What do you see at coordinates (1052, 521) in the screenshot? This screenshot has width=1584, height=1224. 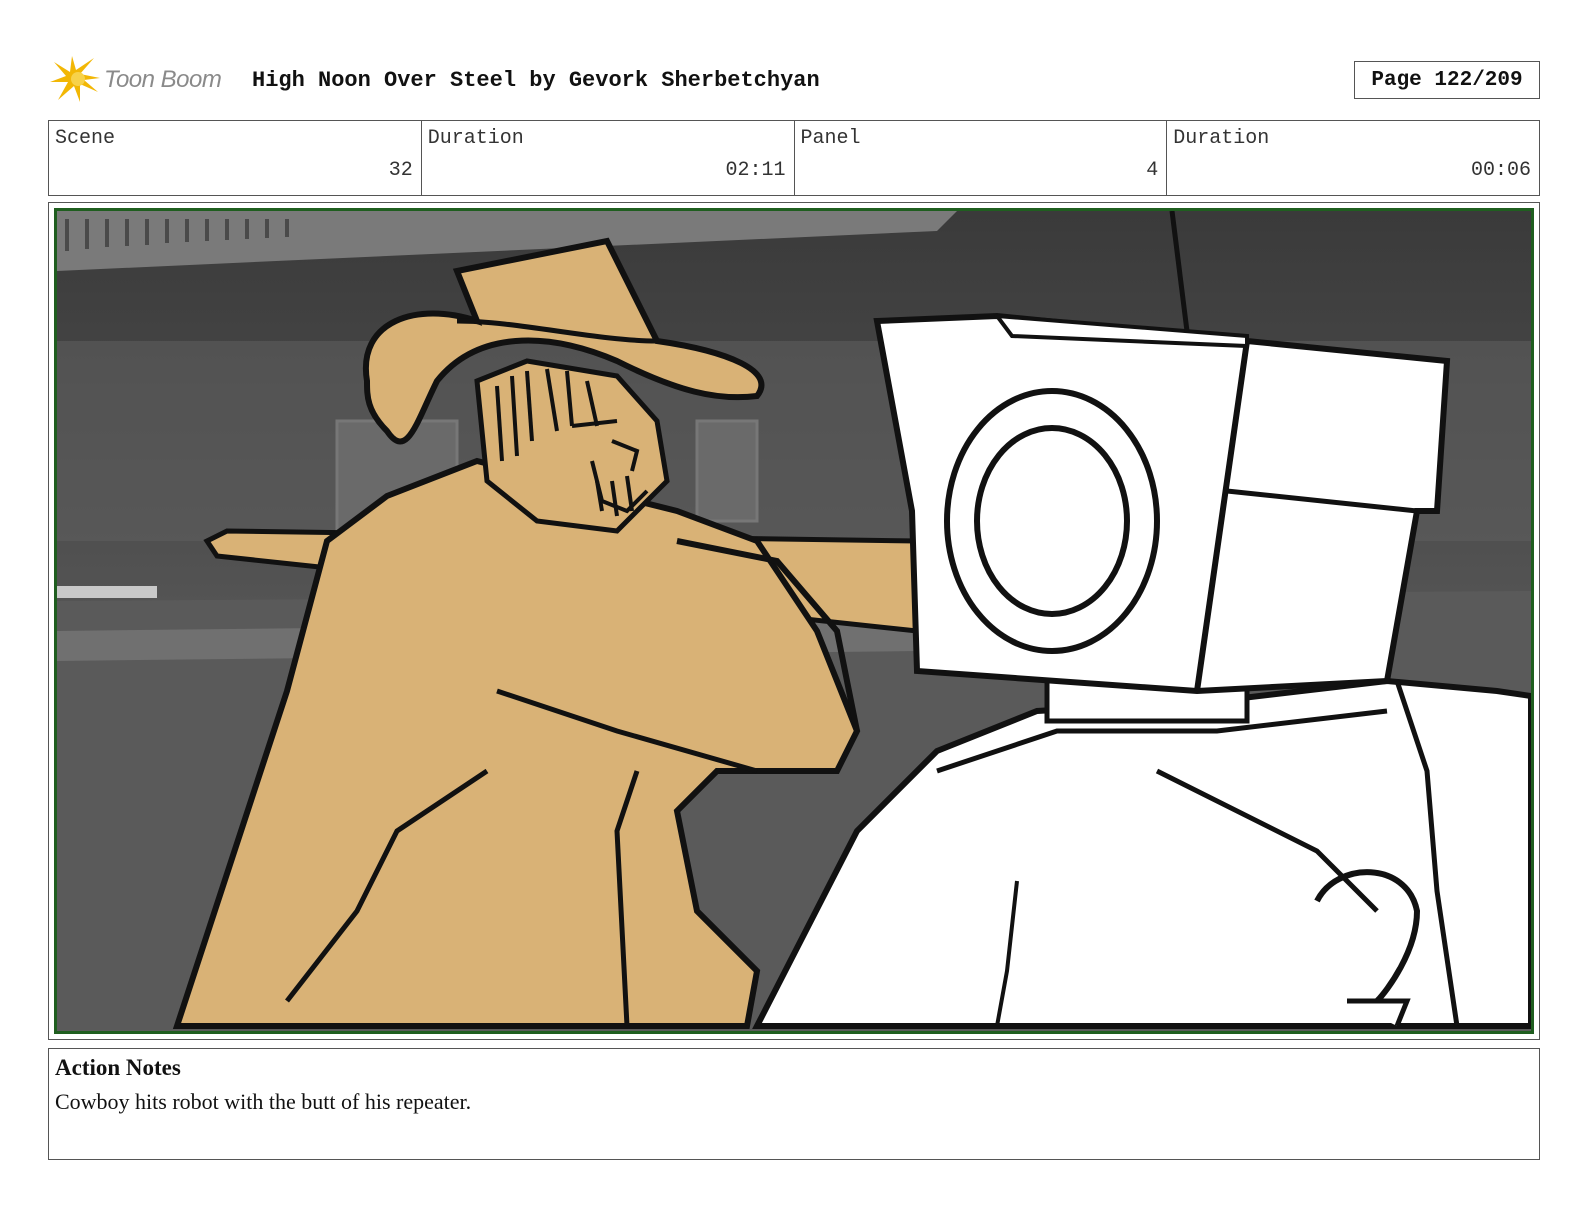 I see `robot-lens-inner` at bounding box center [1052, 521].